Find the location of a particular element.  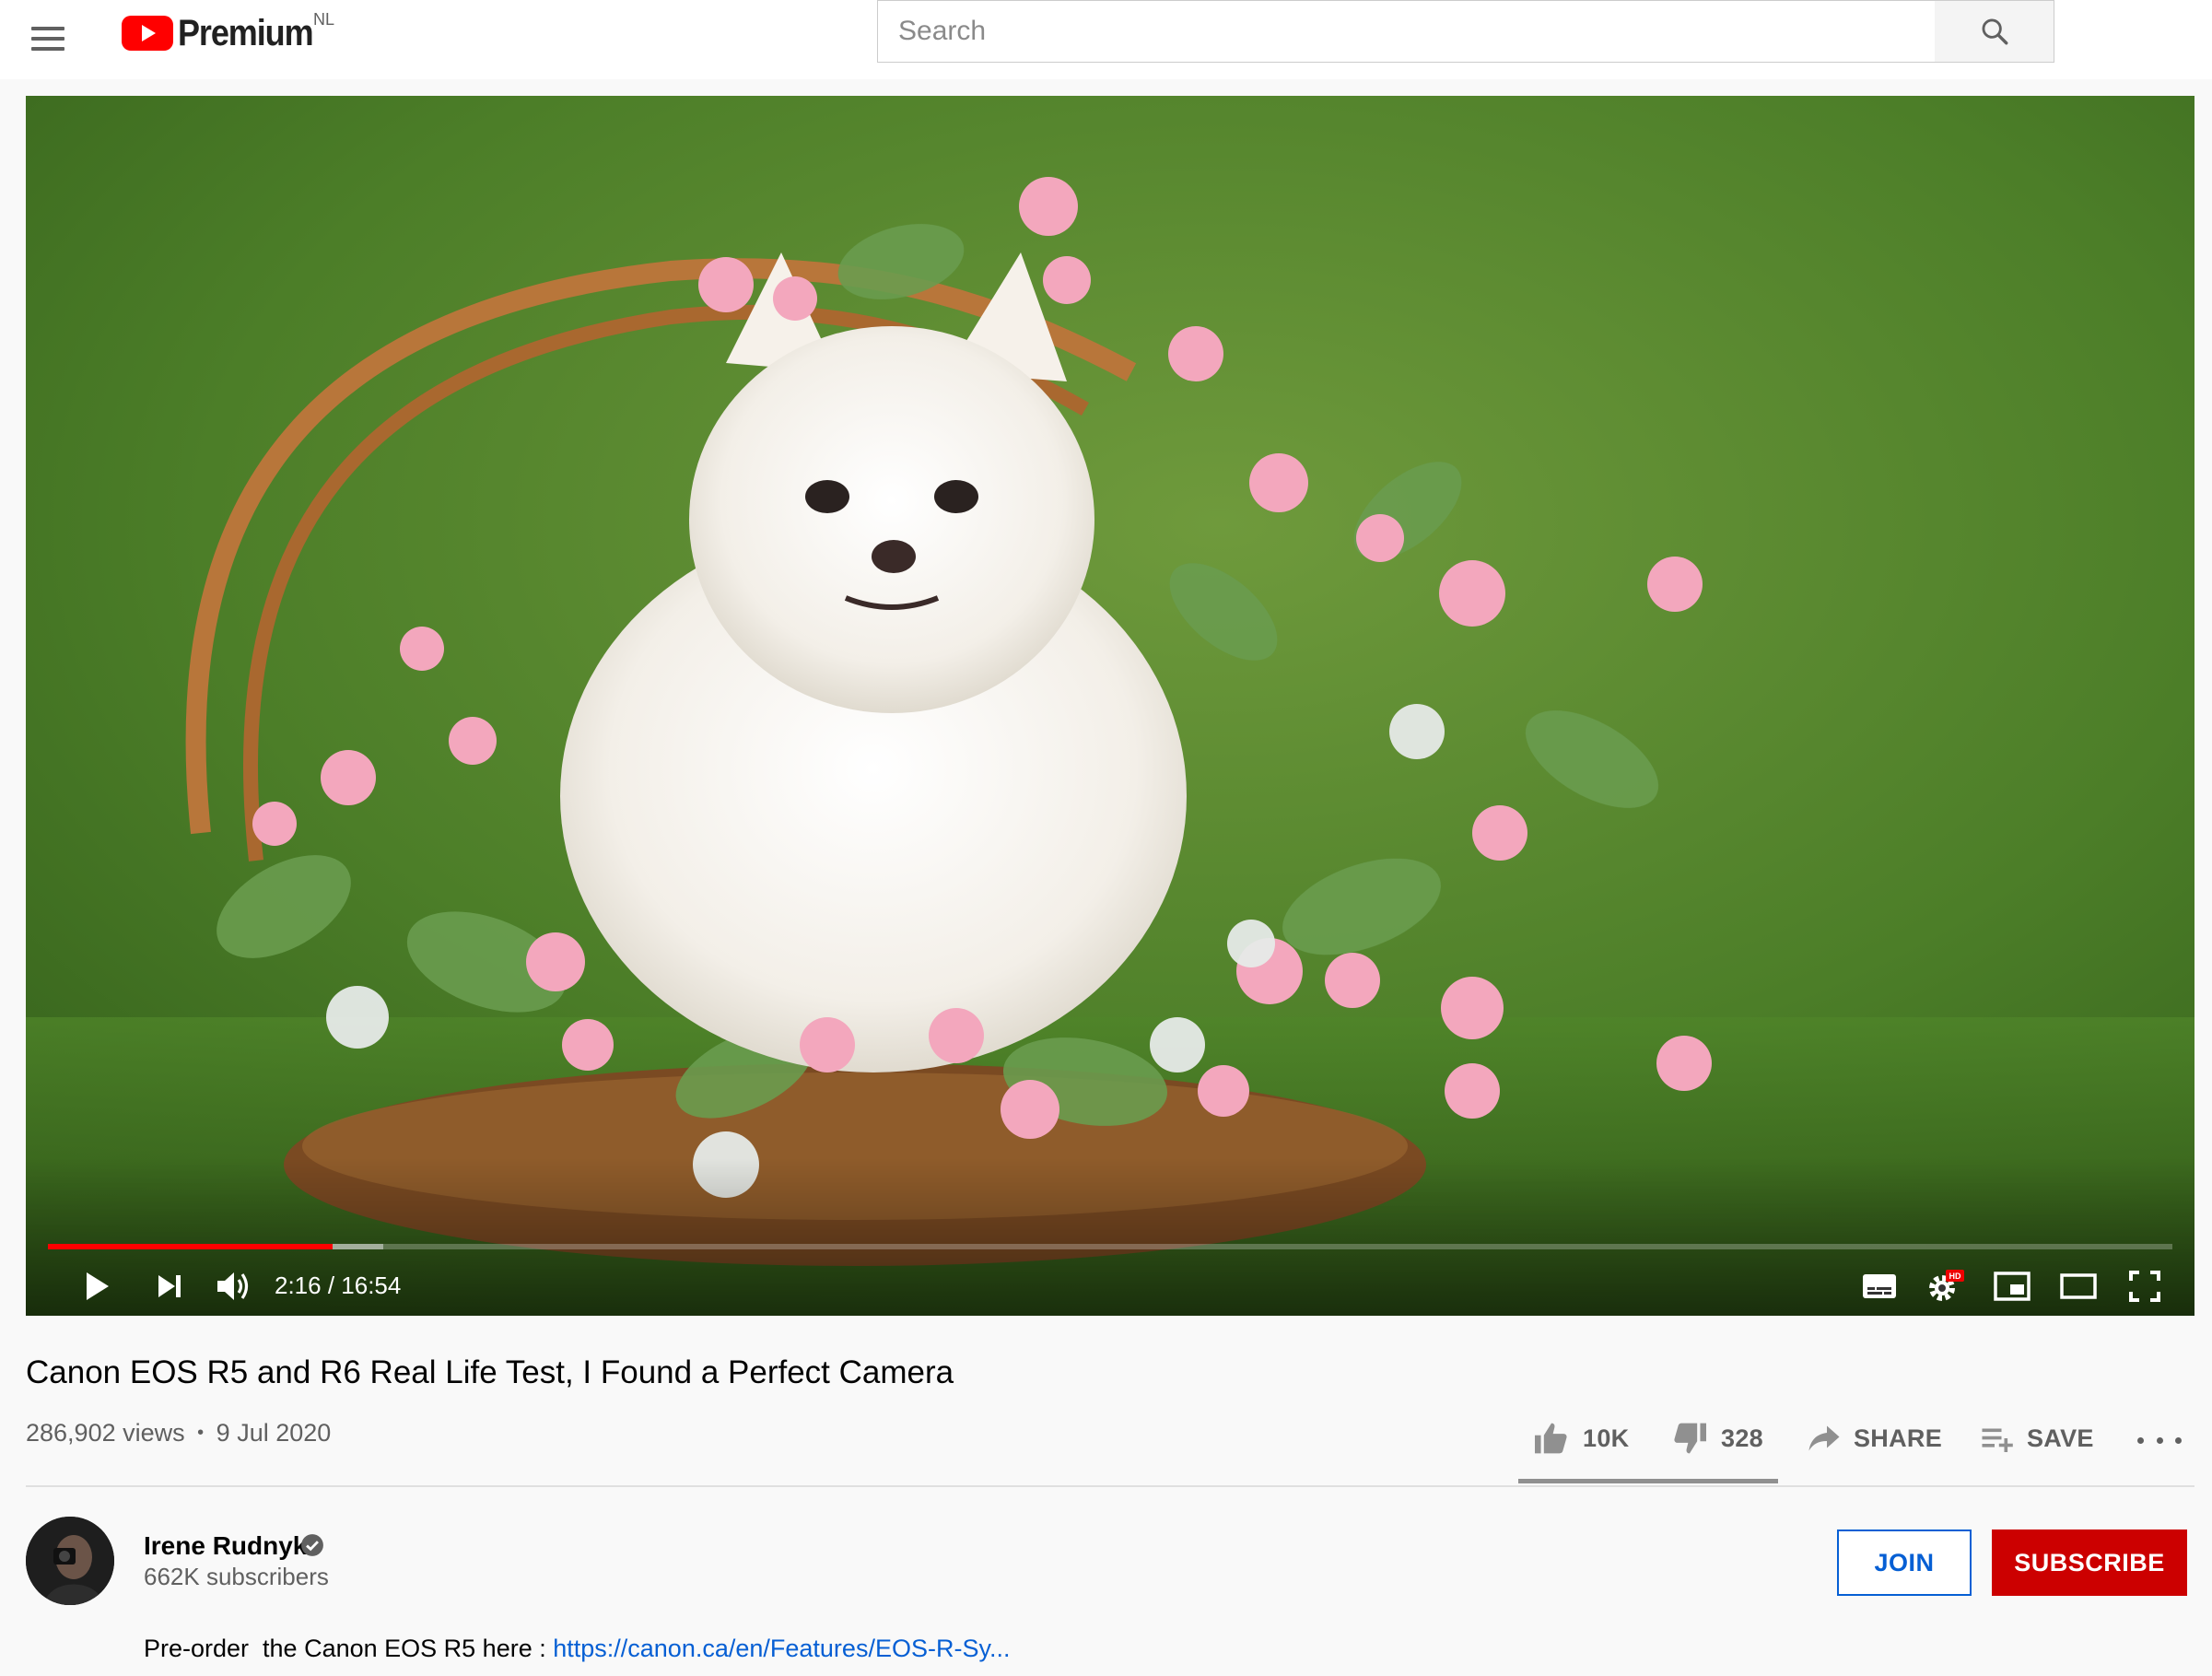

next-button is located at coordinates (169, 1286).